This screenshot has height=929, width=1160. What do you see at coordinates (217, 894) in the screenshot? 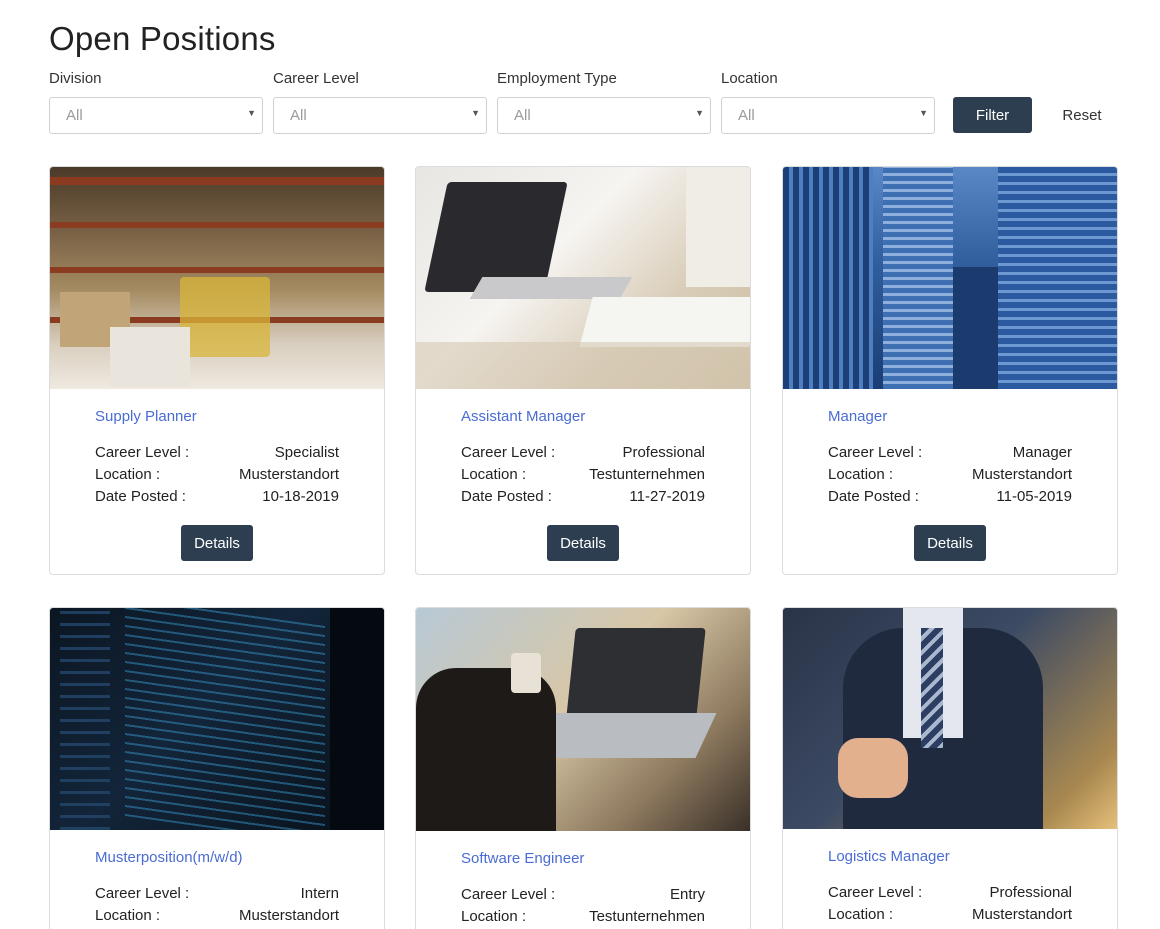
I see `career-level-row: Career Level : Intern` at bounding box center [217, 894].